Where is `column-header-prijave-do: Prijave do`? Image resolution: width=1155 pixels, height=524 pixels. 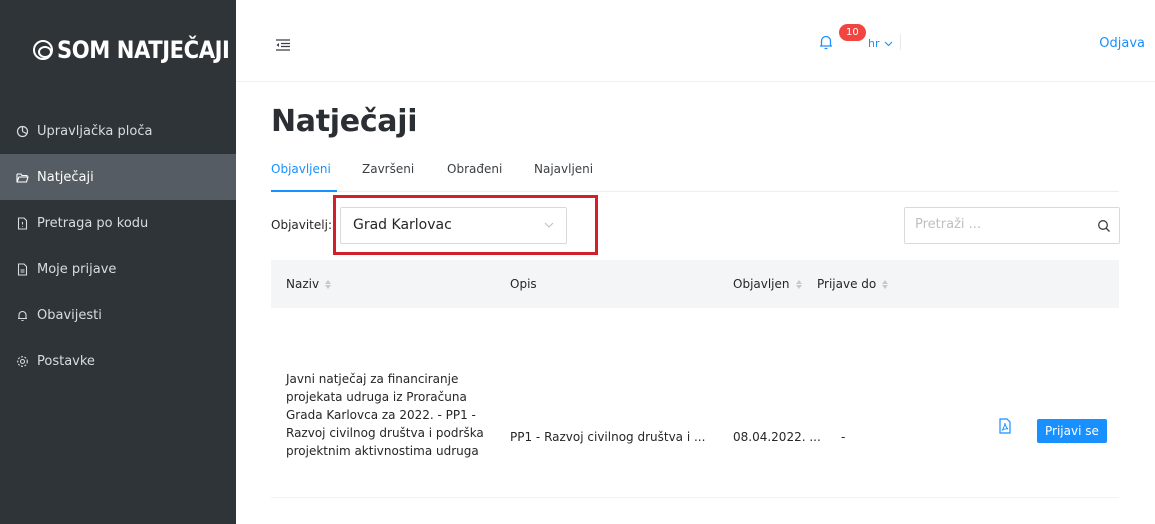 column-header-prijave-do: Prijave do is located at coordinates (853, 284).